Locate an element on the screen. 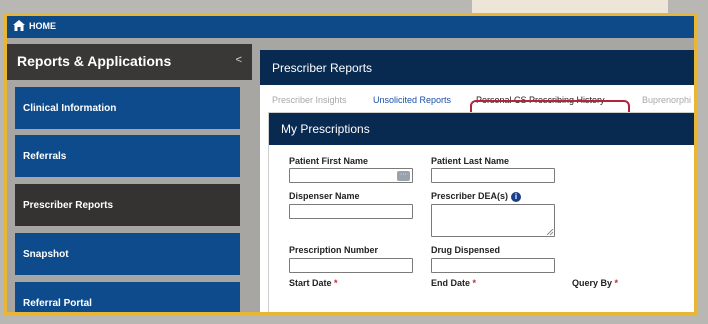  query-by-label: Query By * is located at coordinates (595, 283).